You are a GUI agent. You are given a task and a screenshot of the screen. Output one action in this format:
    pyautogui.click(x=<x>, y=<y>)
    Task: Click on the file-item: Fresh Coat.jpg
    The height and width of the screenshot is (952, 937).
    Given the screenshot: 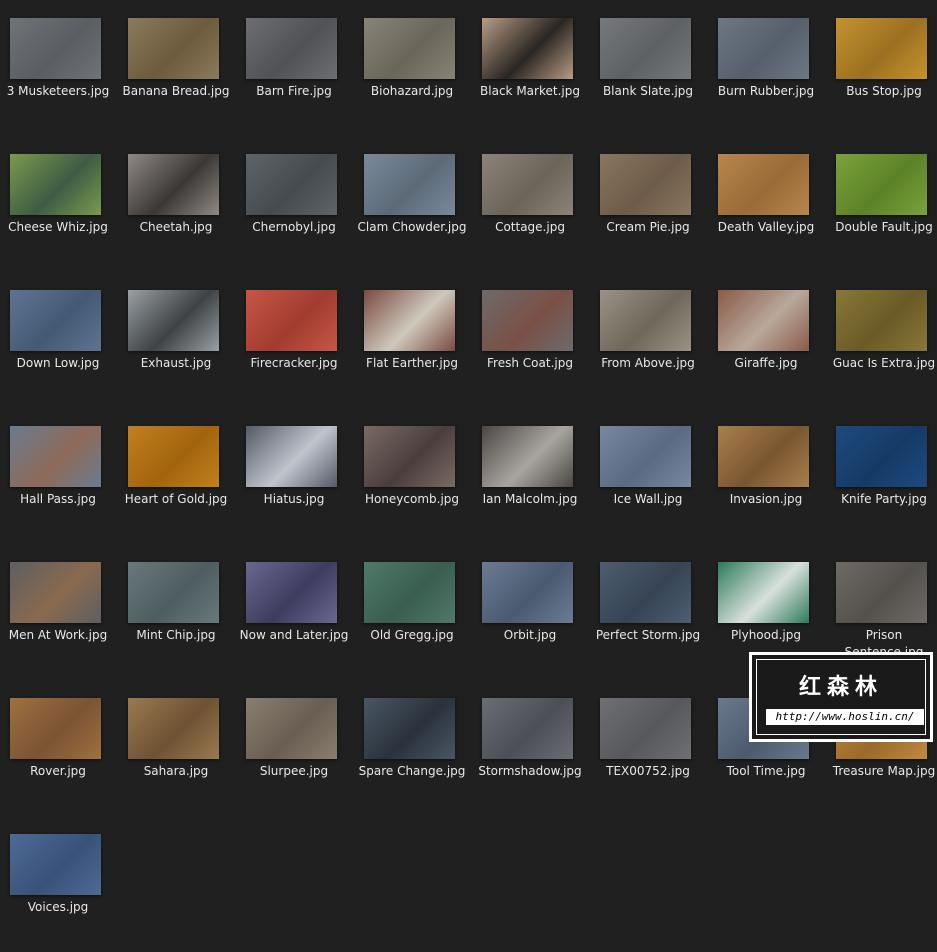 What is the action you would take?
    pyautogui.click(x=531, y=340)
    